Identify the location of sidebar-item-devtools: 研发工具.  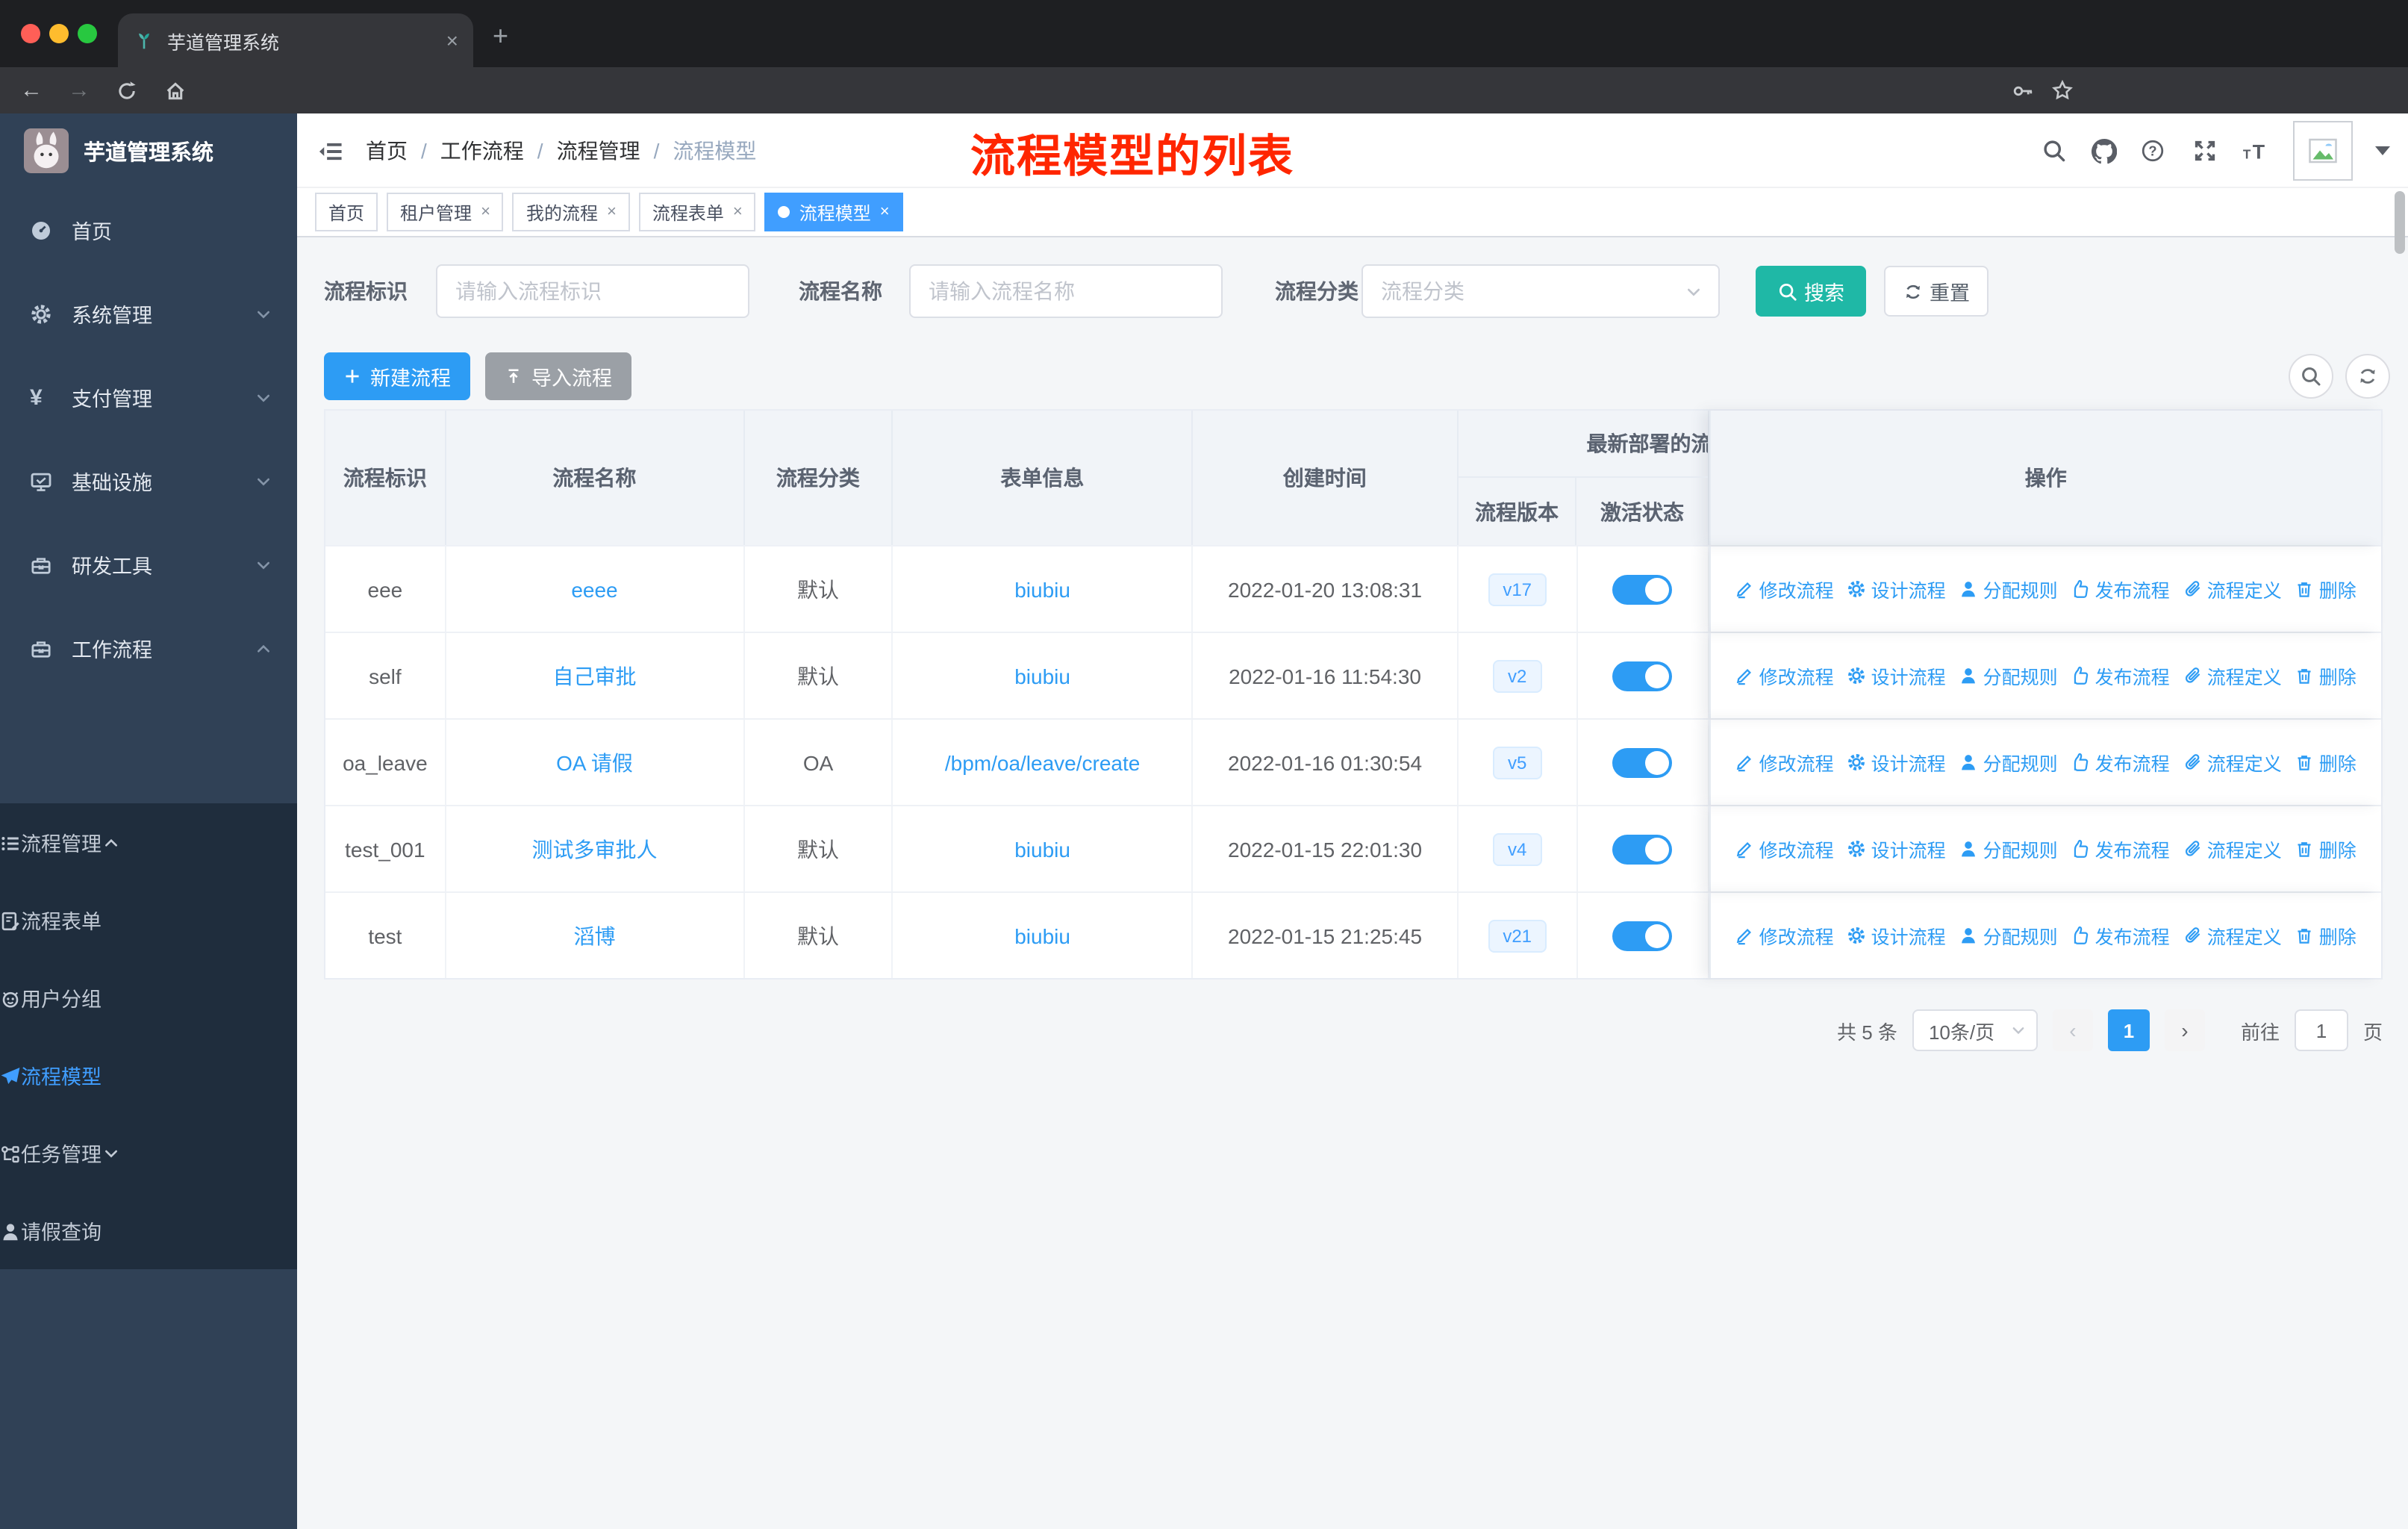
(148, 564).